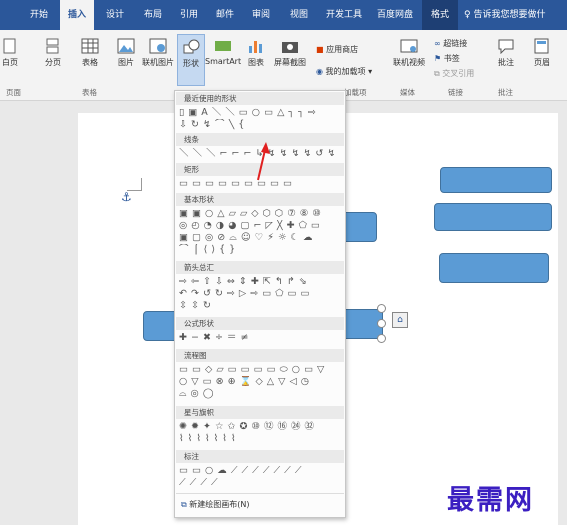  I want to click on hyperlink-button: ∞ 超链接, so click(459, 43).